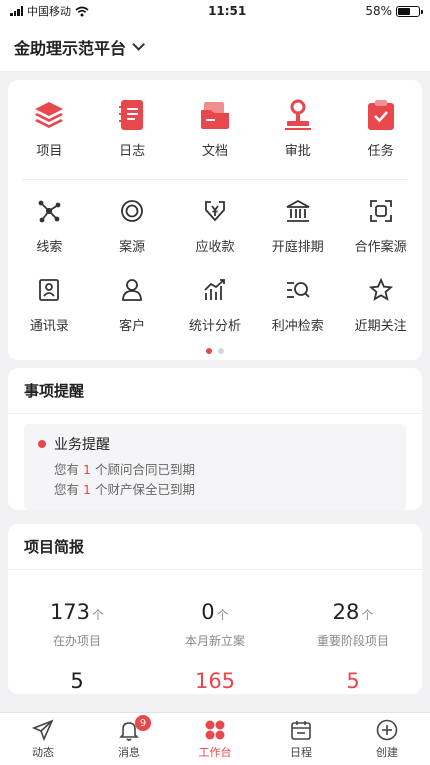 The height and width of the screenshot is (765, 430). Describe the element at coordinates (215, 211) in the screenshot. I see `yuan-inbox-icon` at that location.